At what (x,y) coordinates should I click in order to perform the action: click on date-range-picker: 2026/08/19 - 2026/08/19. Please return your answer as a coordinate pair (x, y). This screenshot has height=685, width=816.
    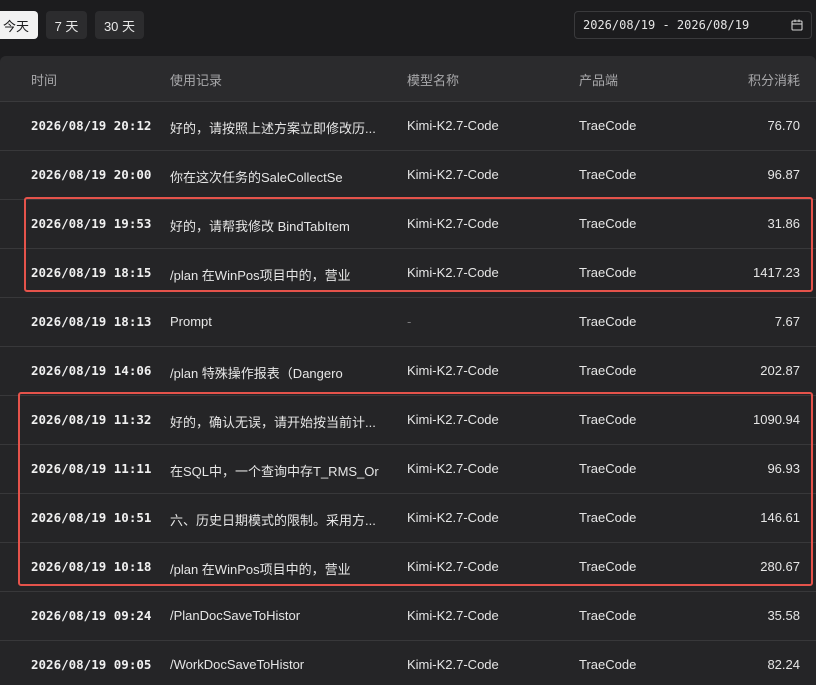
    Looking at the image, I should click on (693, 25).